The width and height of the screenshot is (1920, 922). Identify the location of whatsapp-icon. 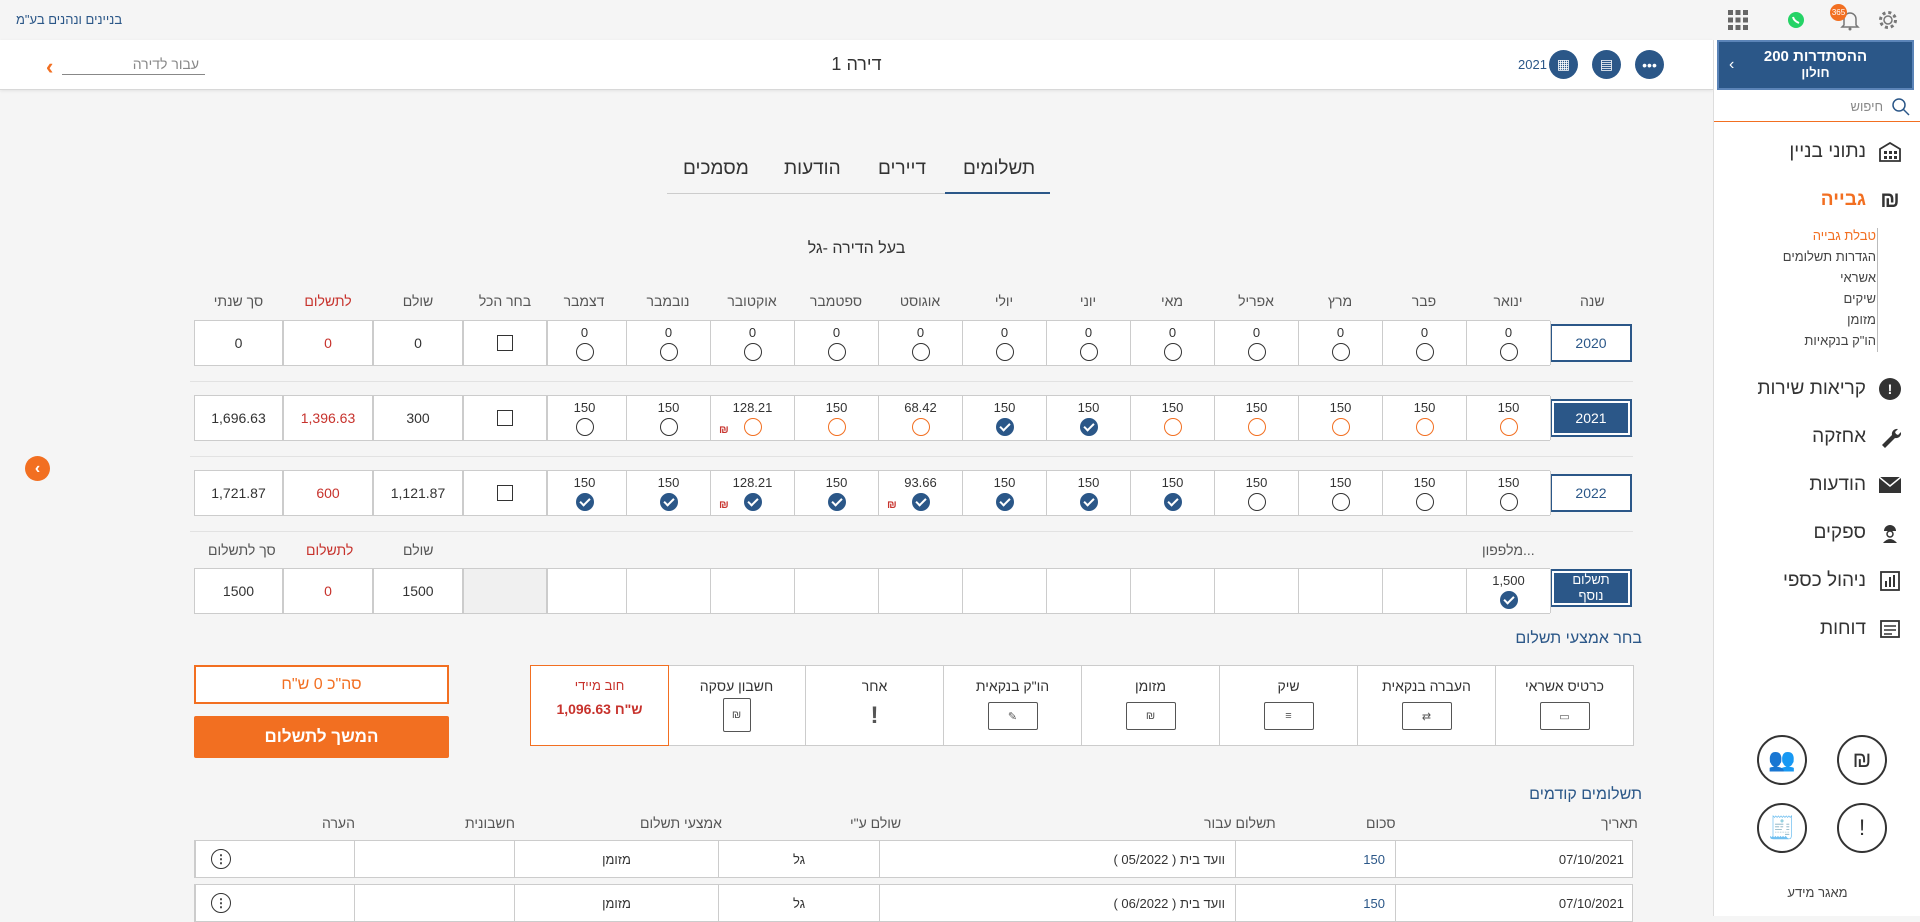
(1796, 20).